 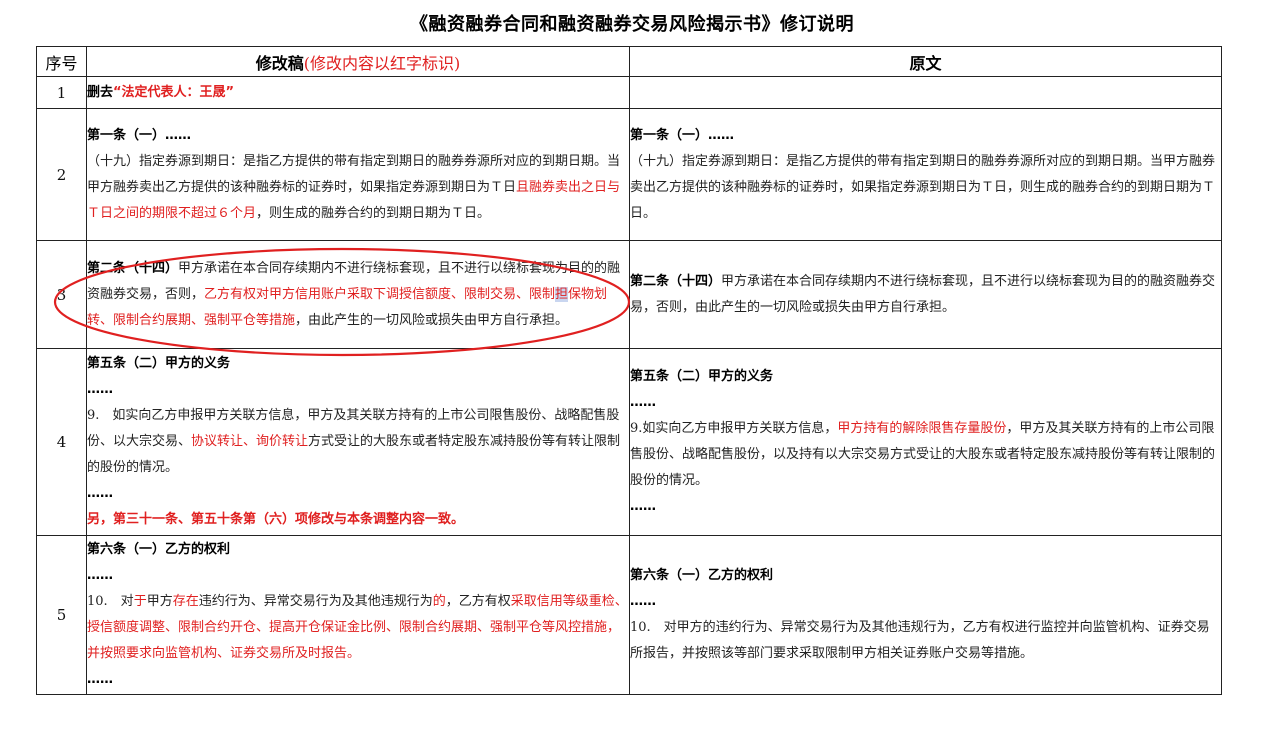 I want to click on rev-prefix: 删去, so click(x=100, y=92).